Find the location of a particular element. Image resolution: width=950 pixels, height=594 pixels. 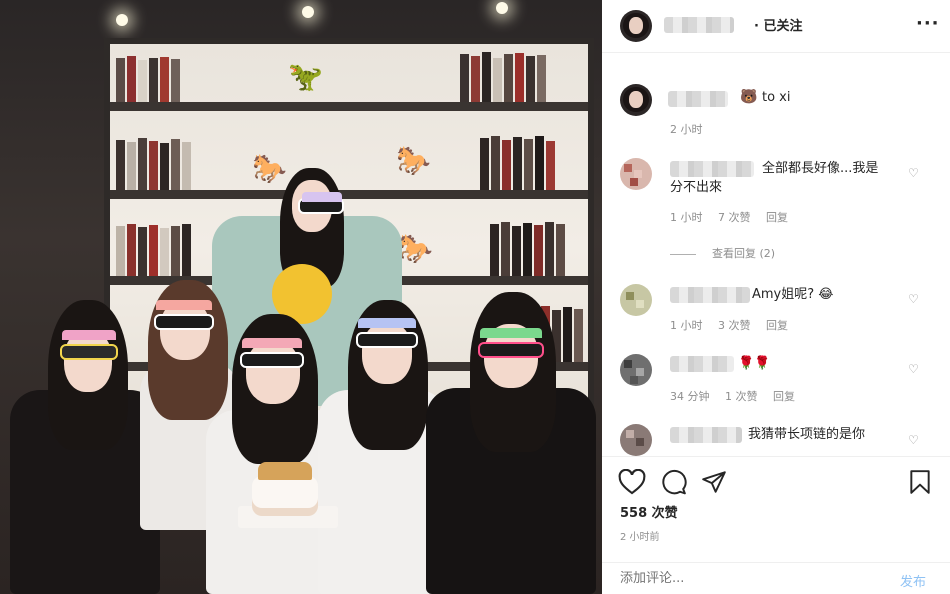

person-far-right is located at coordinates (511, 443).